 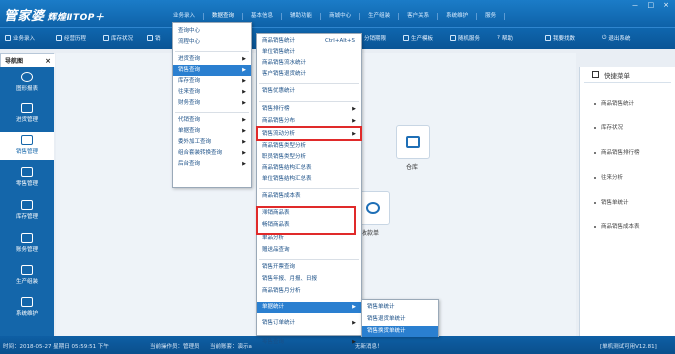 I want to click on toolbar-distribution-button: 分销期限, so click(x=375, y=38).